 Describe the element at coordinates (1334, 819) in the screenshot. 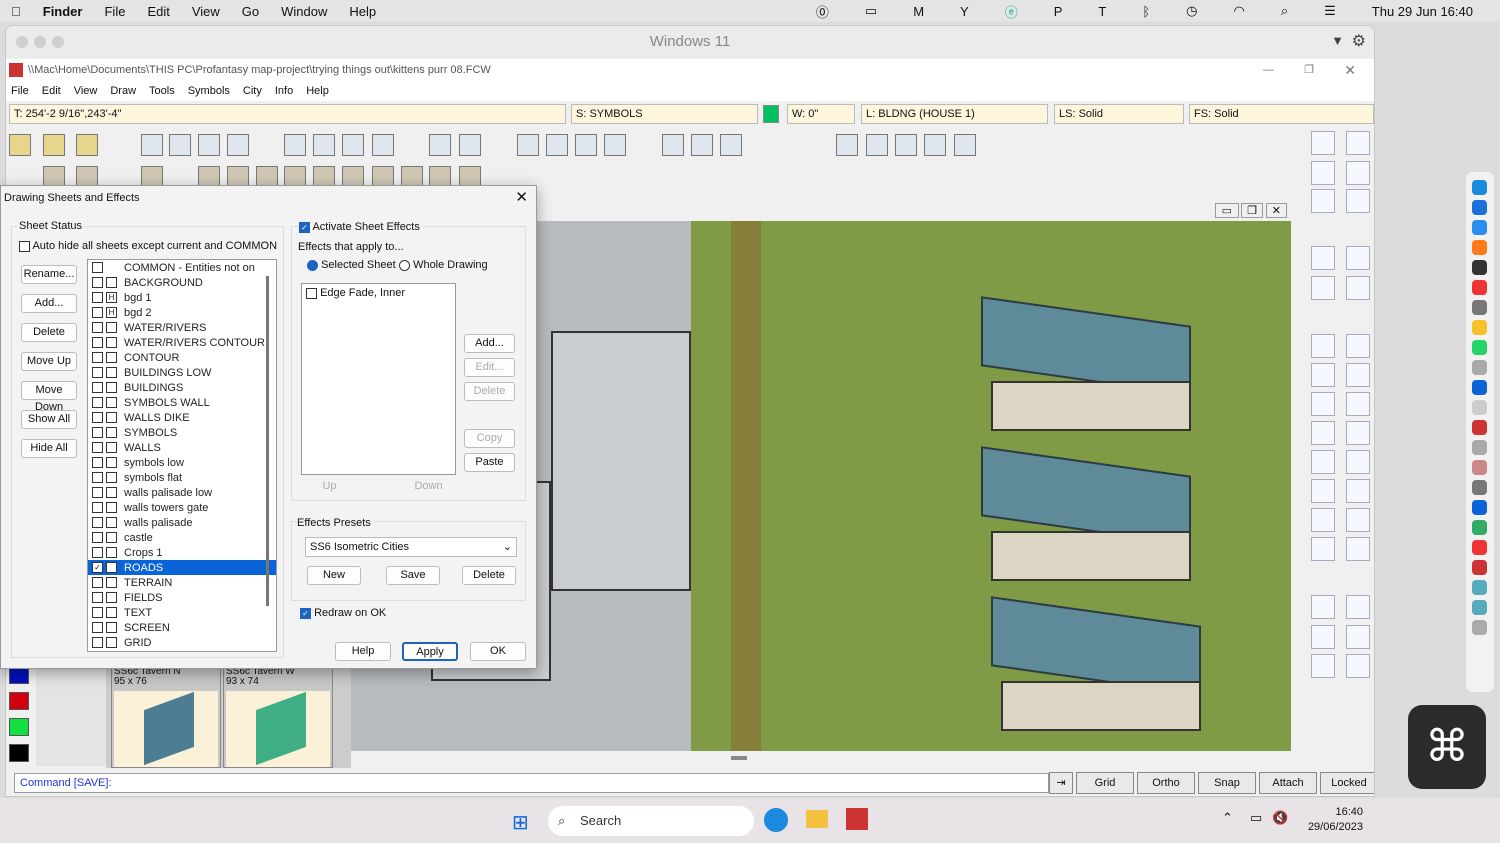

I see `tray-clock: 16:40 29/06/2023` at that location.